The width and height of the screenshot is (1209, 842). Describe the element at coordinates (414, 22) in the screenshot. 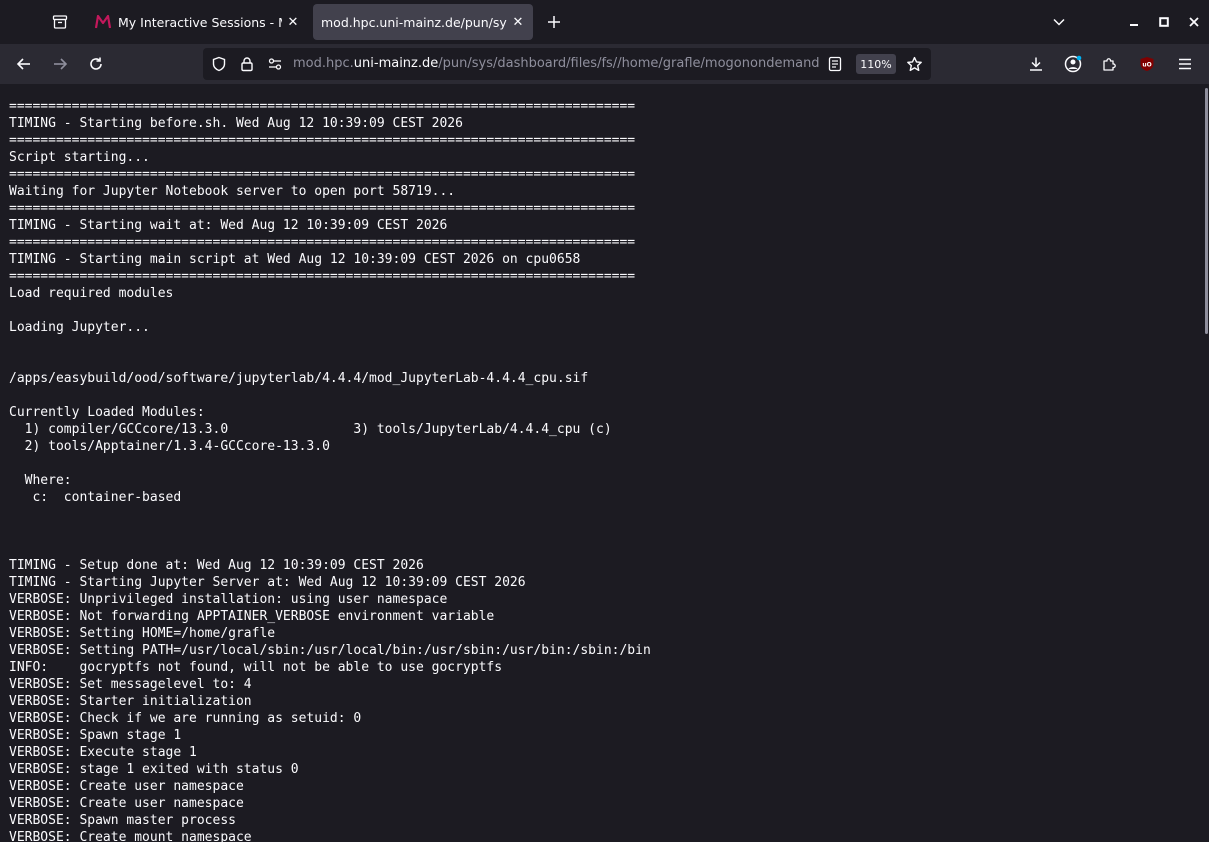

I see `tab-title: mod.hpc.uni-mainz.de/pun/sys/dashboard` at that location.